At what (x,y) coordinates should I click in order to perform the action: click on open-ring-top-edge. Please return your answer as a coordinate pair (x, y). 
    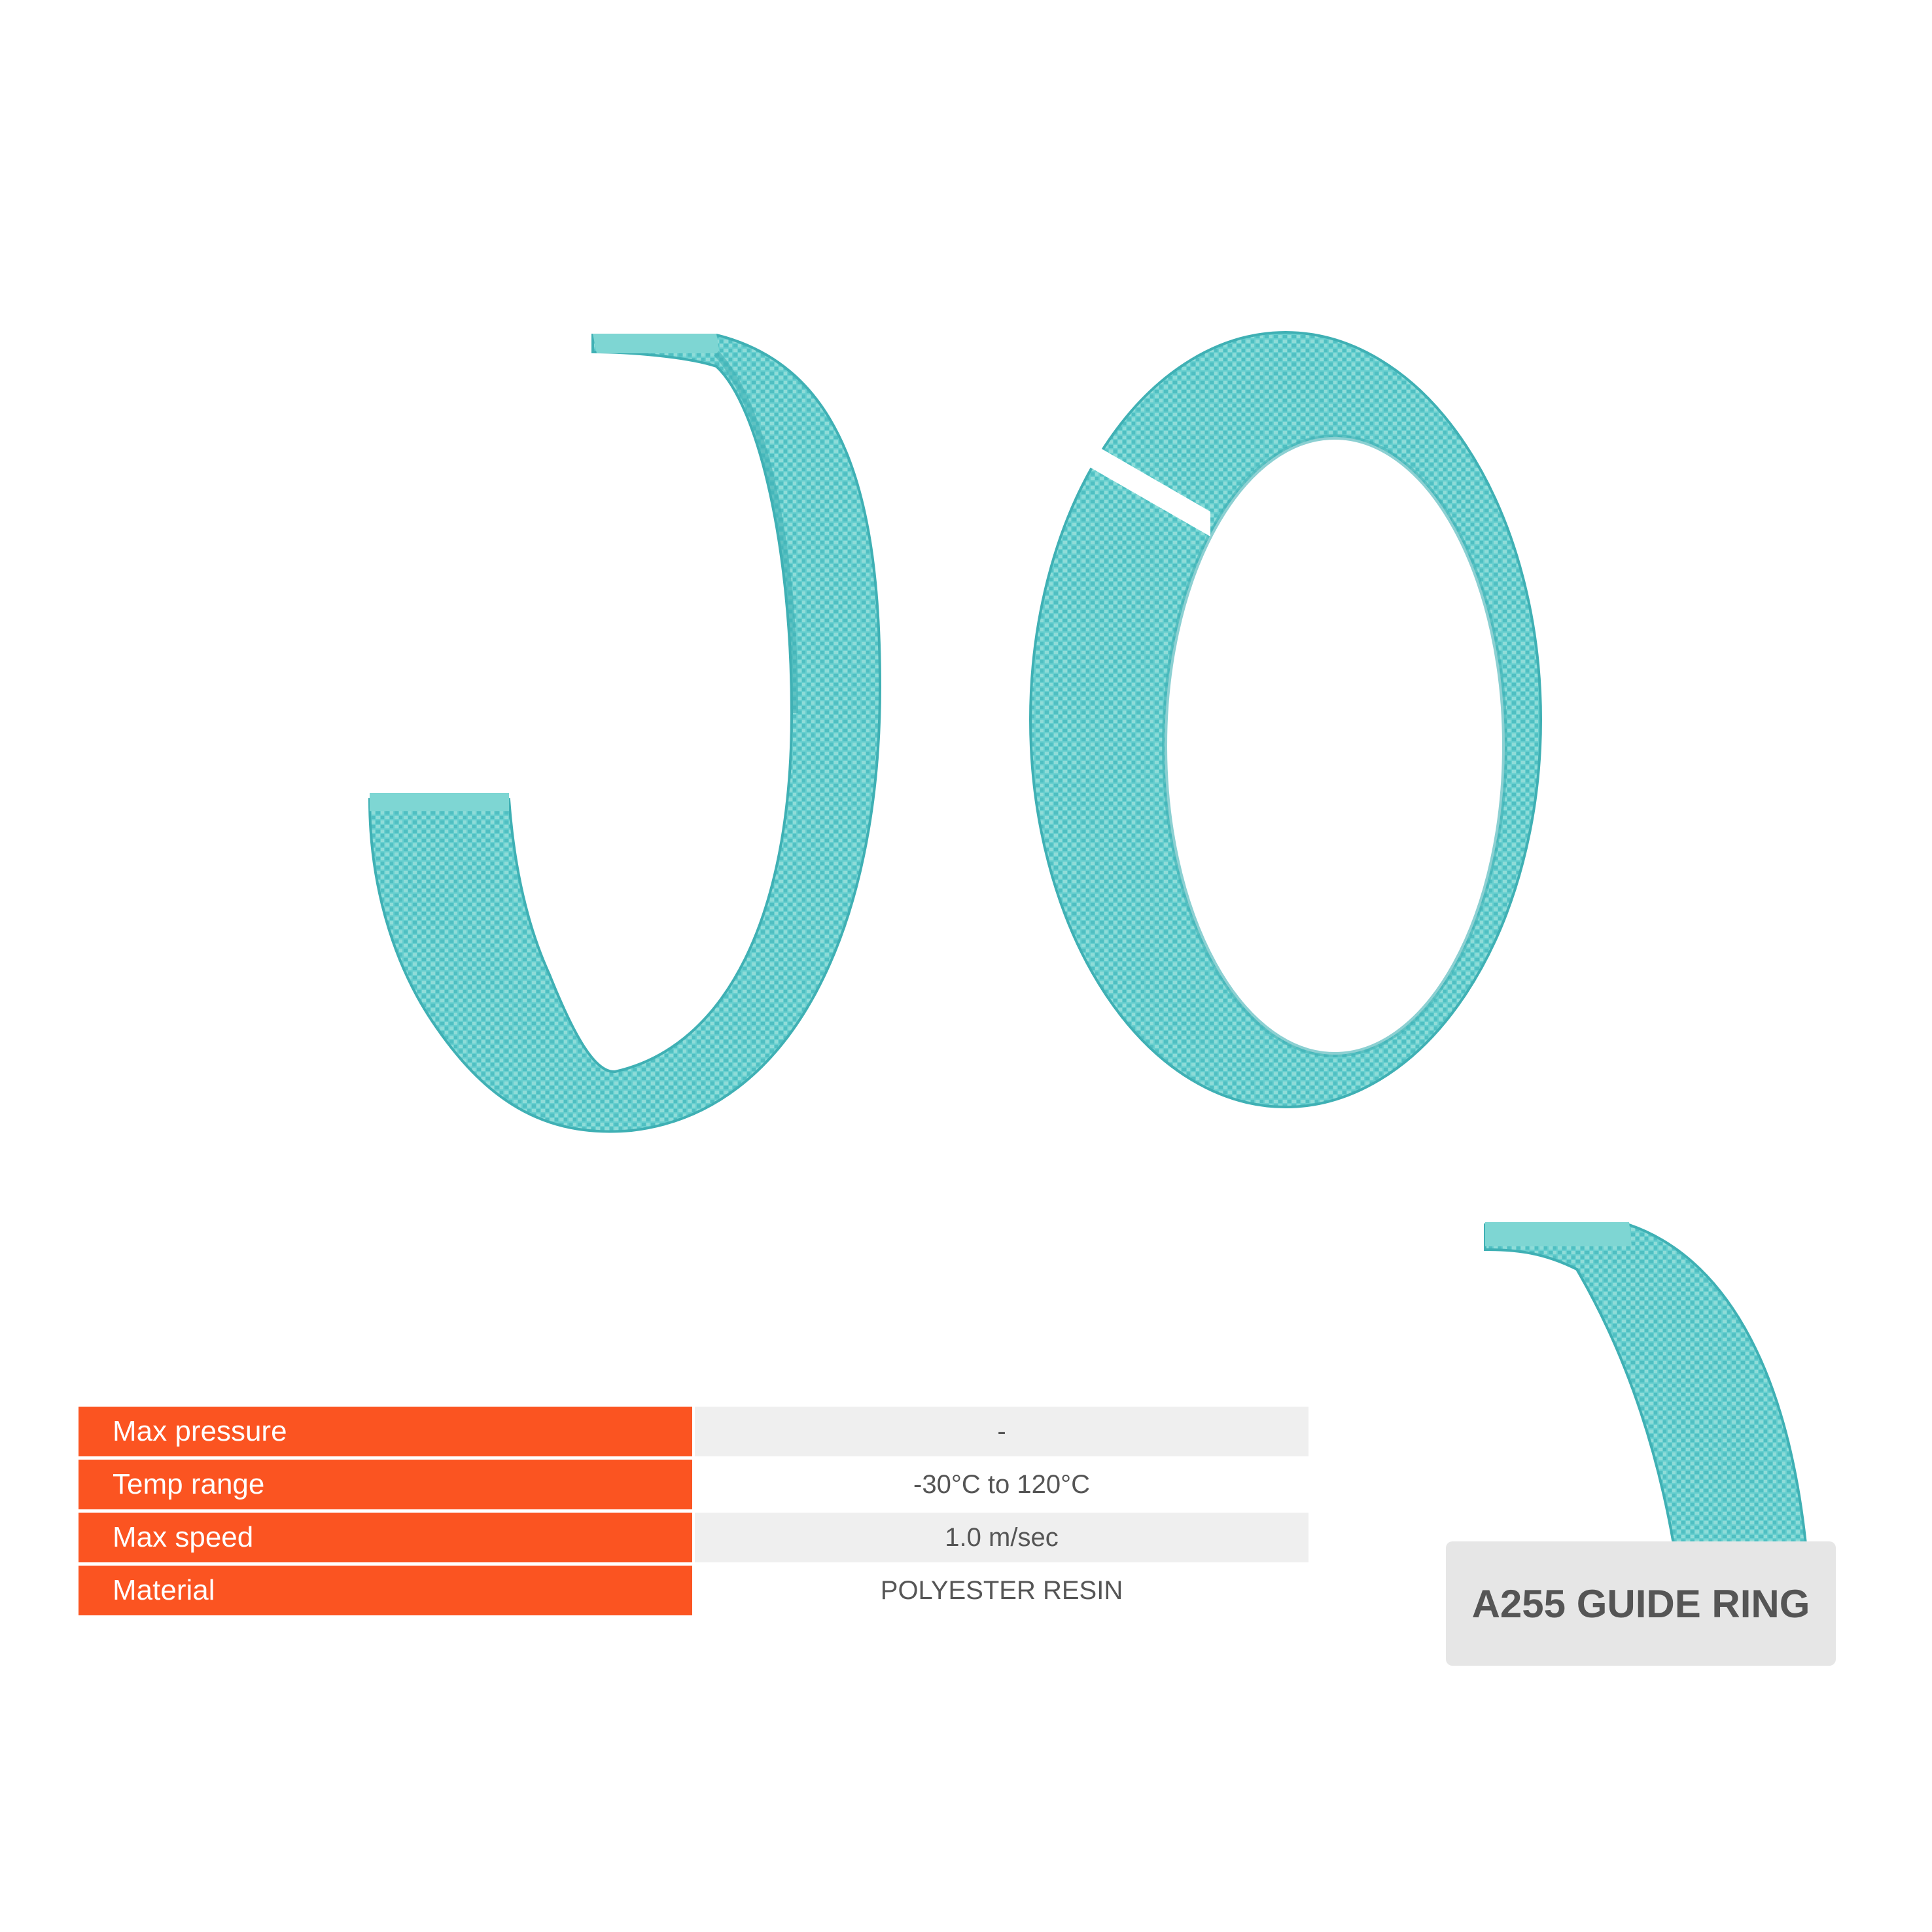
    Looking at the image, I should click on (656, 343).